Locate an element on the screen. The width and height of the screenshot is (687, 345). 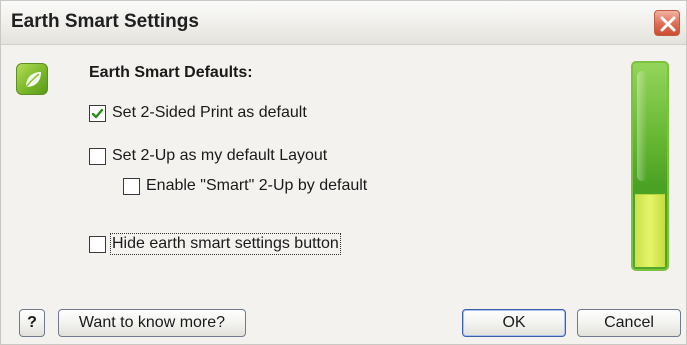
hide-button-label: Hide earth smart settings button is located at coordinates (225, 244).